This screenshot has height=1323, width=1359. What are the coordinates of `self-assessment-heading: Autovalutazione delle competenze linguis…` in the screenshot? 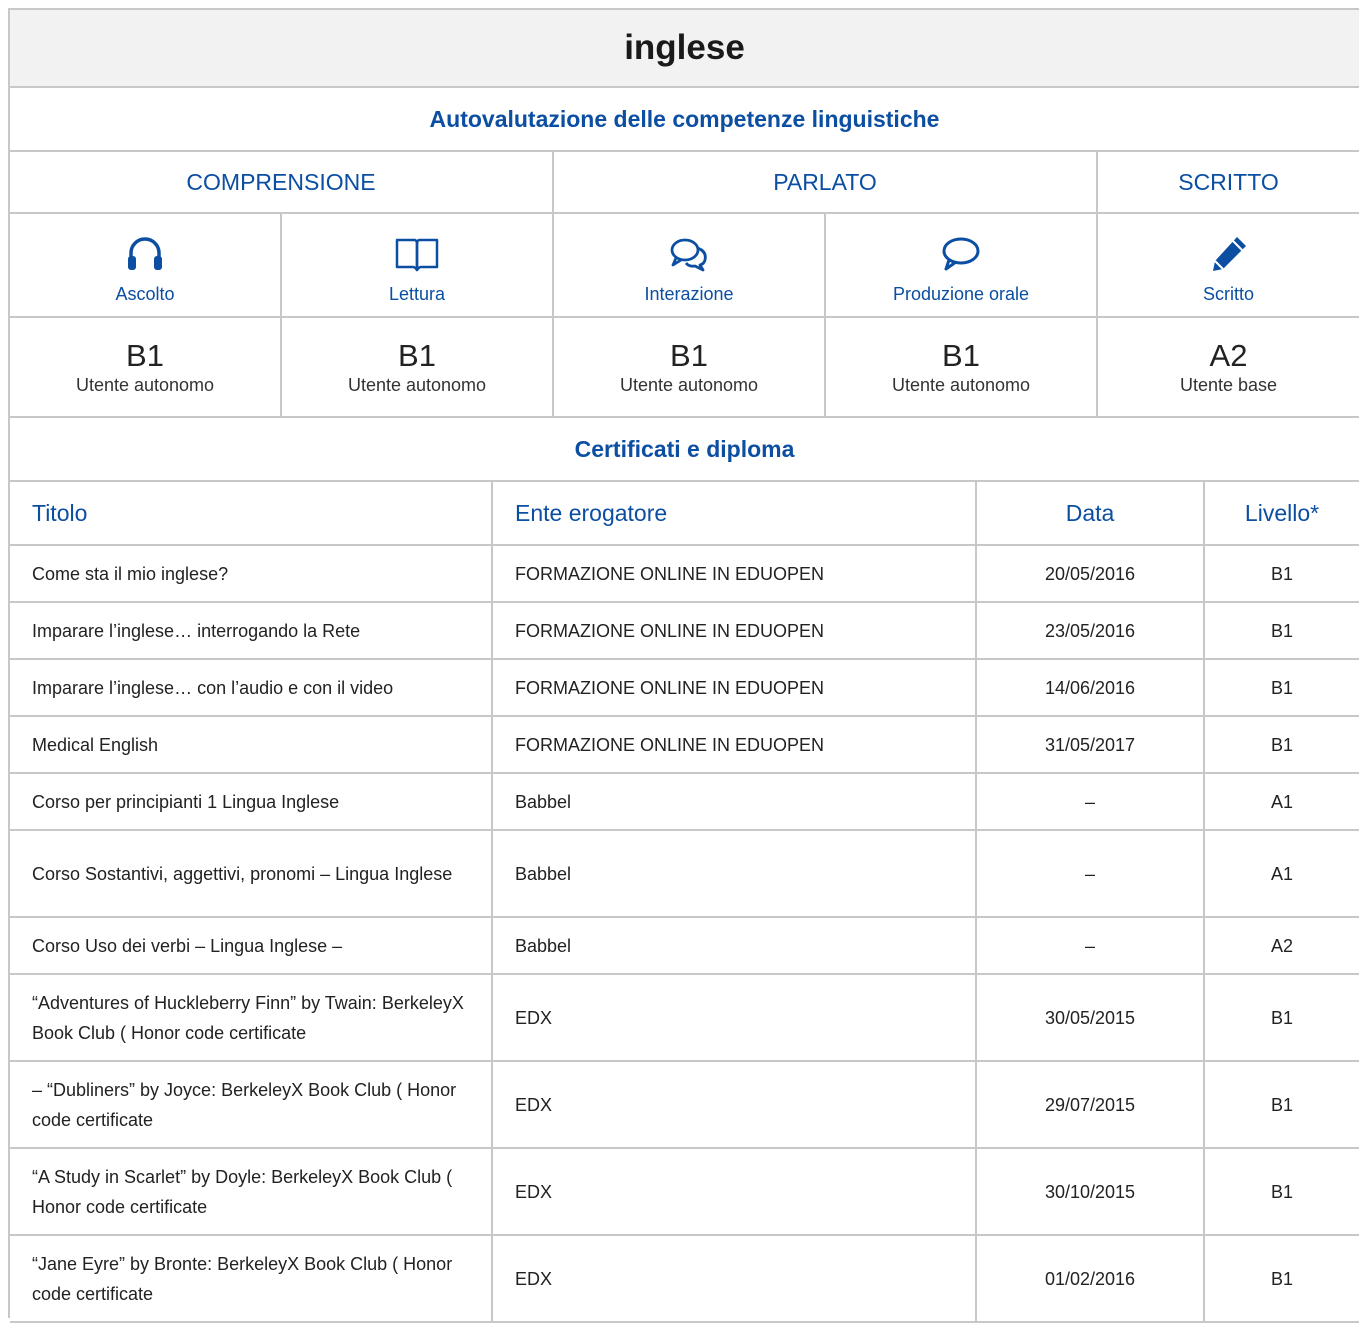 It's located at (684, 120).